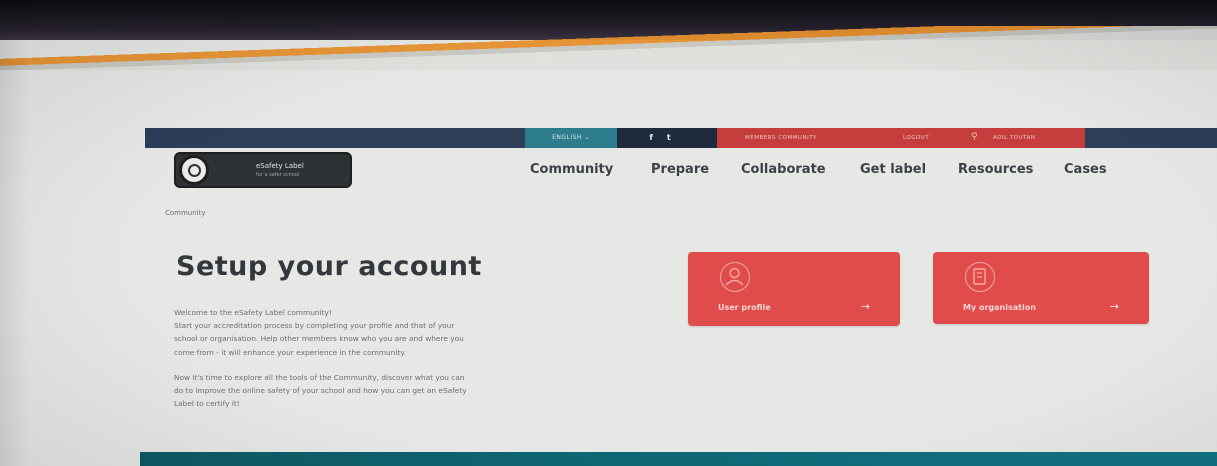 This screenshot has width=1217, height=466. Describe the element at coordinates (678, 459) in the screenshot. I see `footer-band` at that location.